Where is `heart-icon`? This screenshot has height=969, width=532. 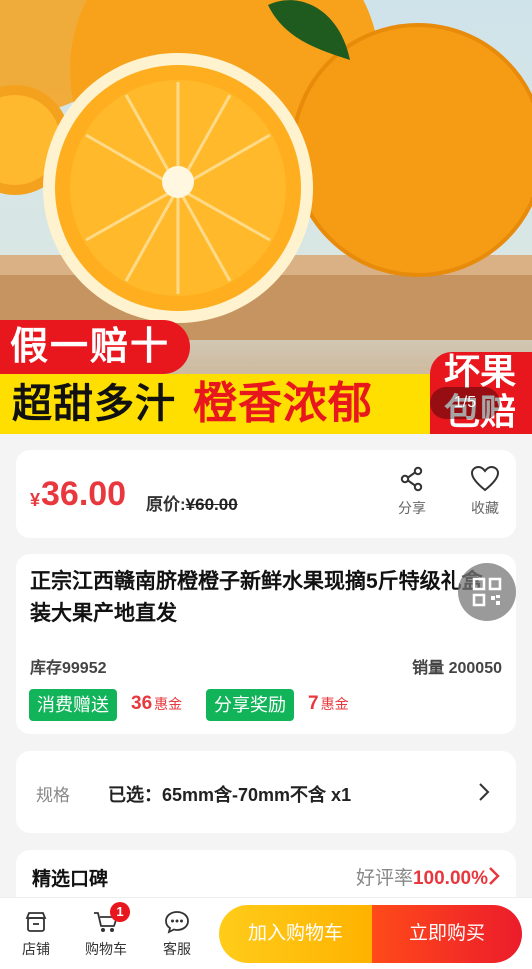 heart-icon is located at coordinates (485, 479).